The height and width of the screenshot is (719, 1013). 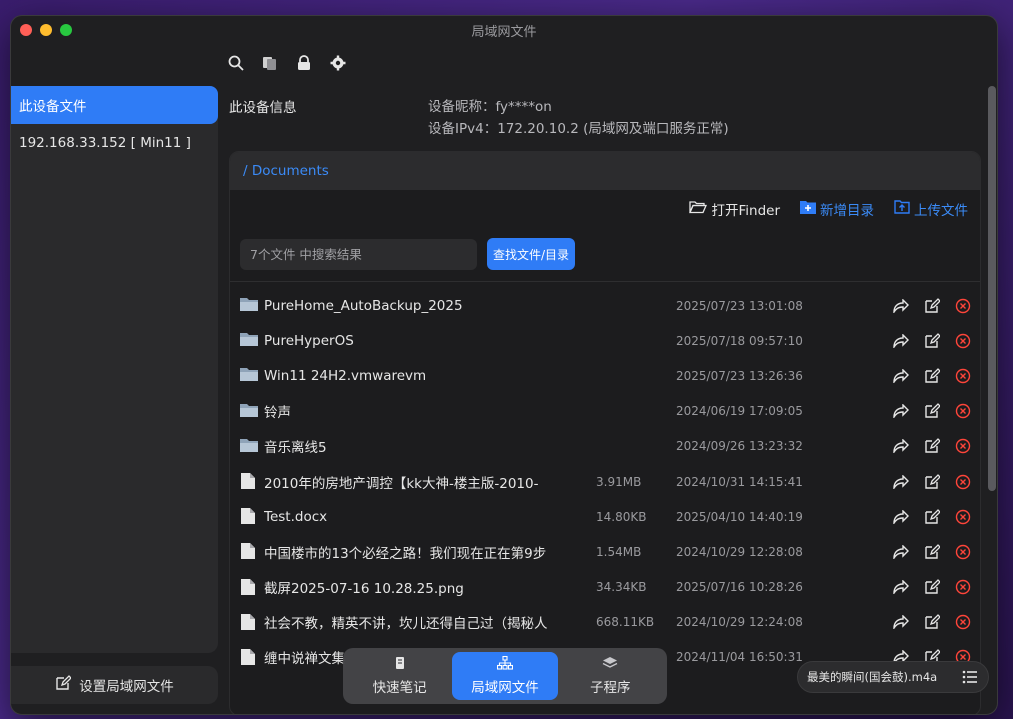 I want to click on upload-file-button: 上传文件, so click(x=931, y=209).